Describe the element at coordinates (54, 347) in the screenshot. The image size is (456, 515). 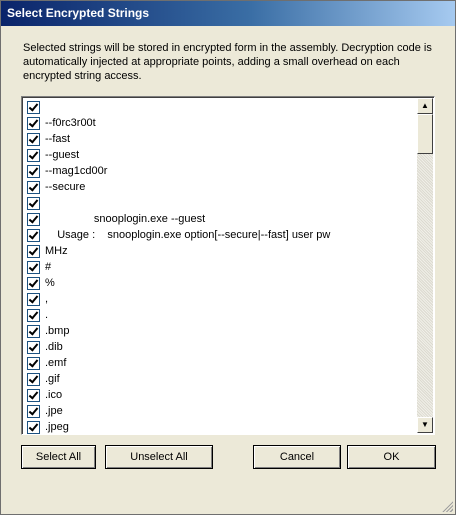
I see `list-item-label: .dib` at that location.